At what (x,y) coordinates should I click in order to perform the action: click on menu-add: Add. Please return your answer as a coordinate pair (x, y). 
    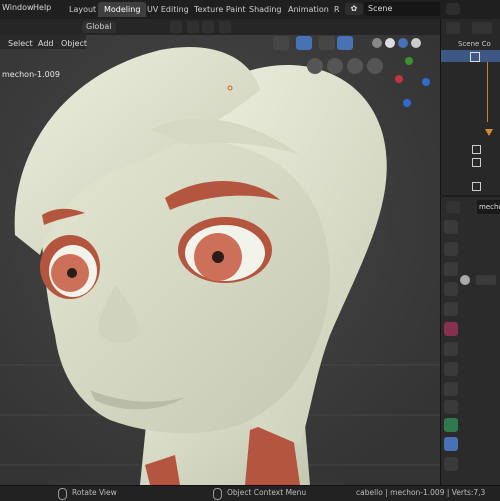
    Looking at the image, I should click on (46, 44).